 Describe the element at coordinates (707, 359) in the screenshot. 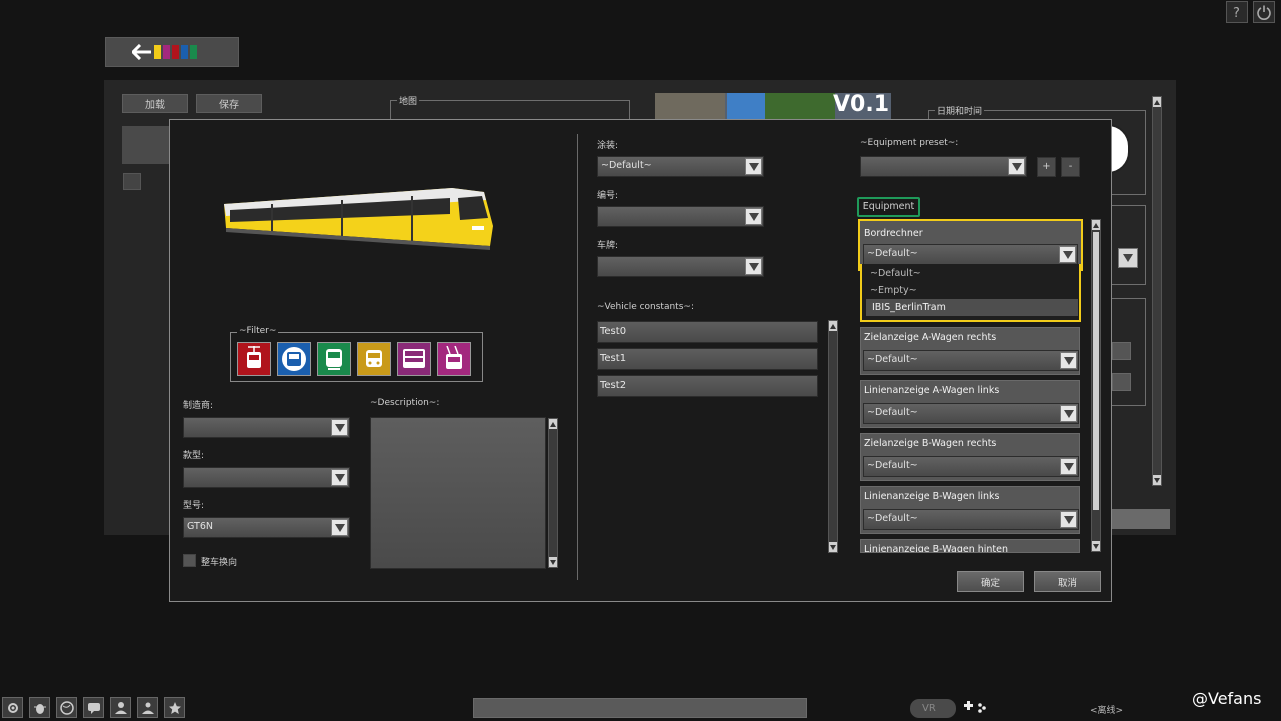

I see `constant-item: Test1` at that location.